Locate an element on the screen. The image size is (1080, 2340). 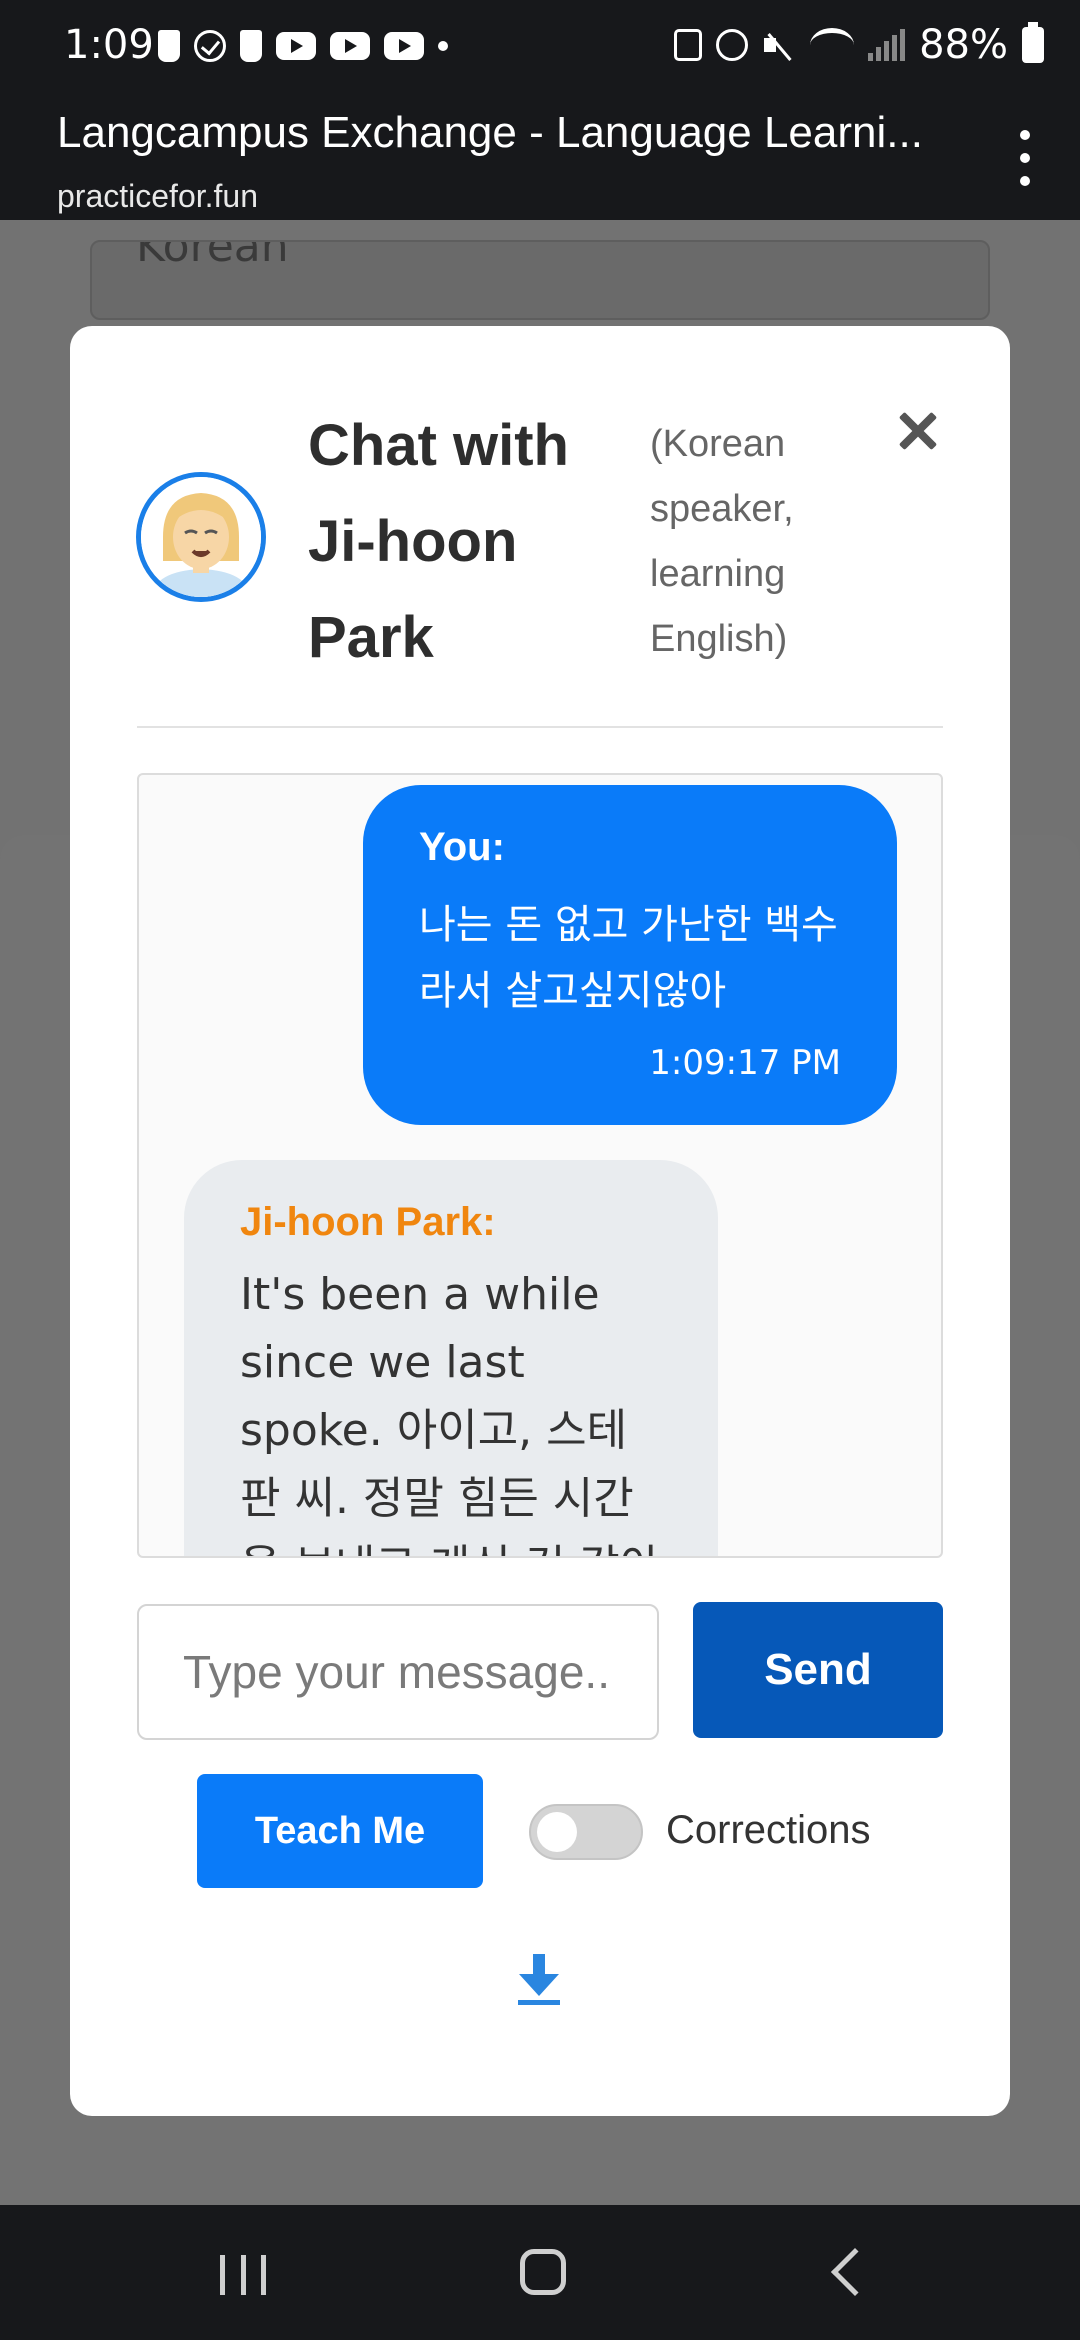
teach-me-button: Teach Me is located at coordinates (340, 1831).